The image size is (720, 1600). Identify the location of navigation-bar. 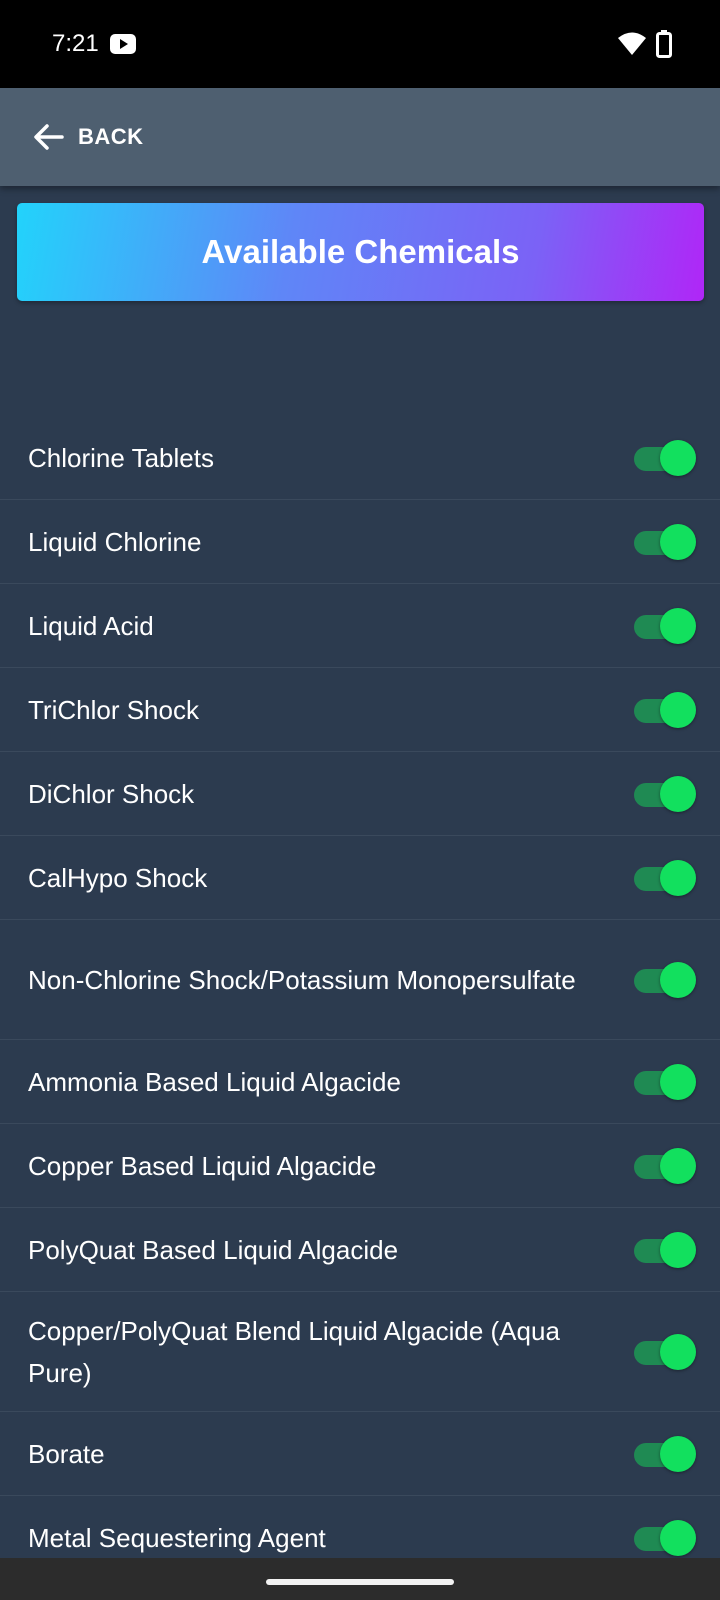
(360, 1579).